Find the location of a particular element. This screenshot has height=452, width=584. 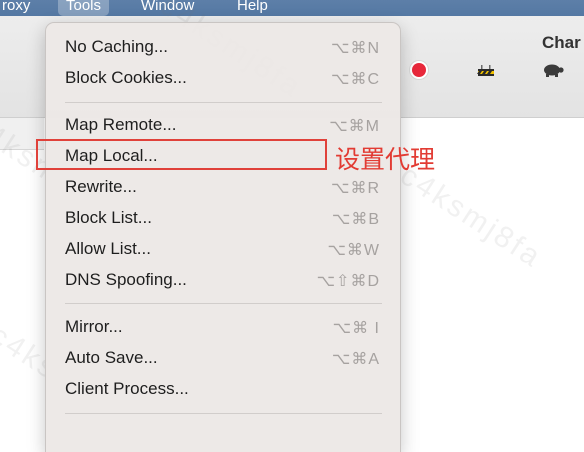

menu-item-shortcut: ⌥⇧⌘D is located at coordinates (348, 281).